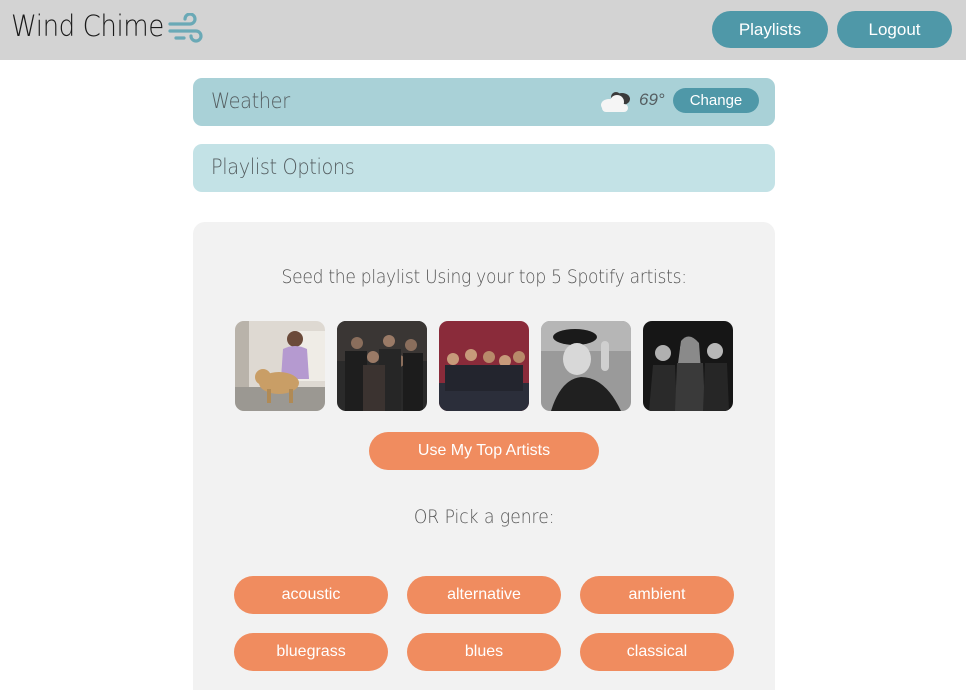 The width and height of the screenshot is (966, 690). I want to click on genre-button-acoustic: acoustic, so click(311, 595).